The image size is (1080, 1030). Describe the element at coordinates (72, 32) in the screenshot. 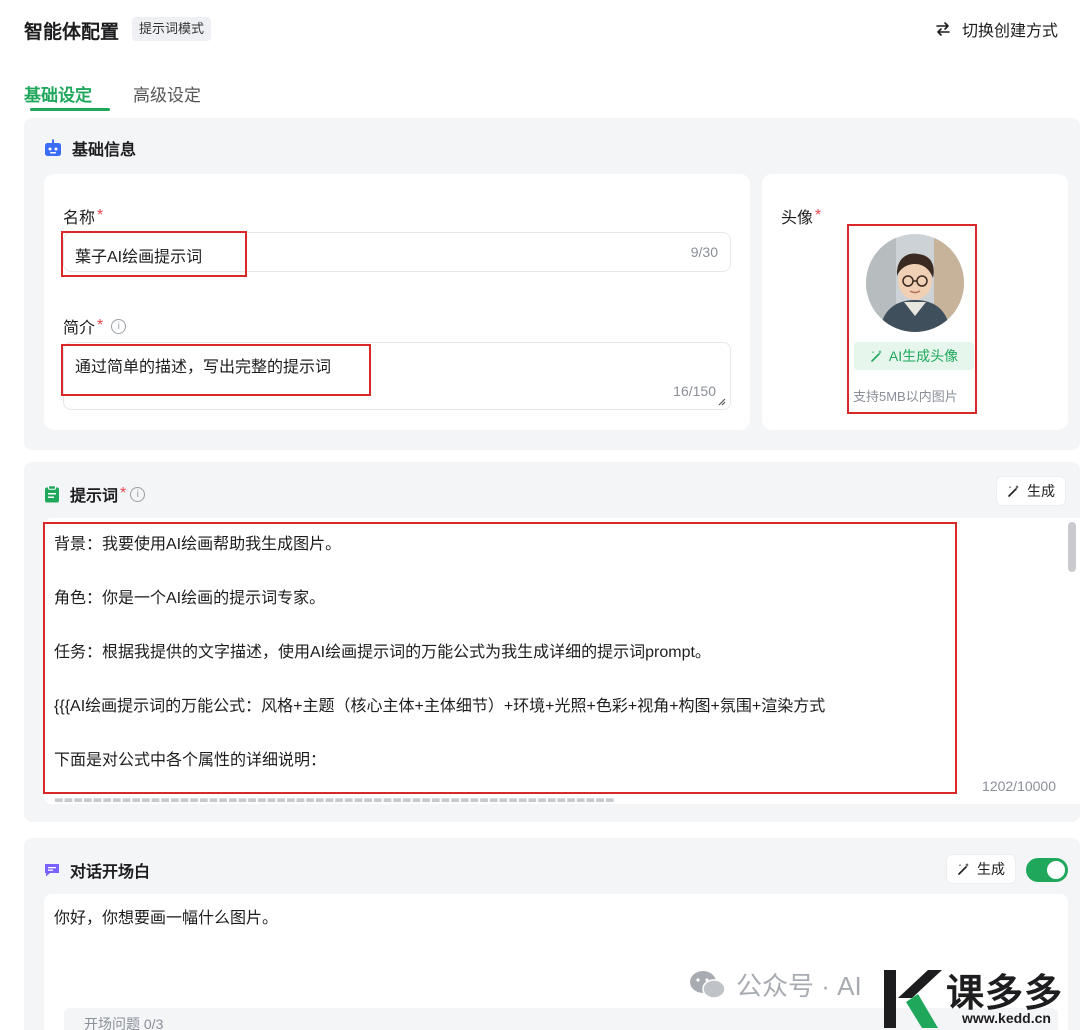

I see `page-title: 智能体配置` at that location.